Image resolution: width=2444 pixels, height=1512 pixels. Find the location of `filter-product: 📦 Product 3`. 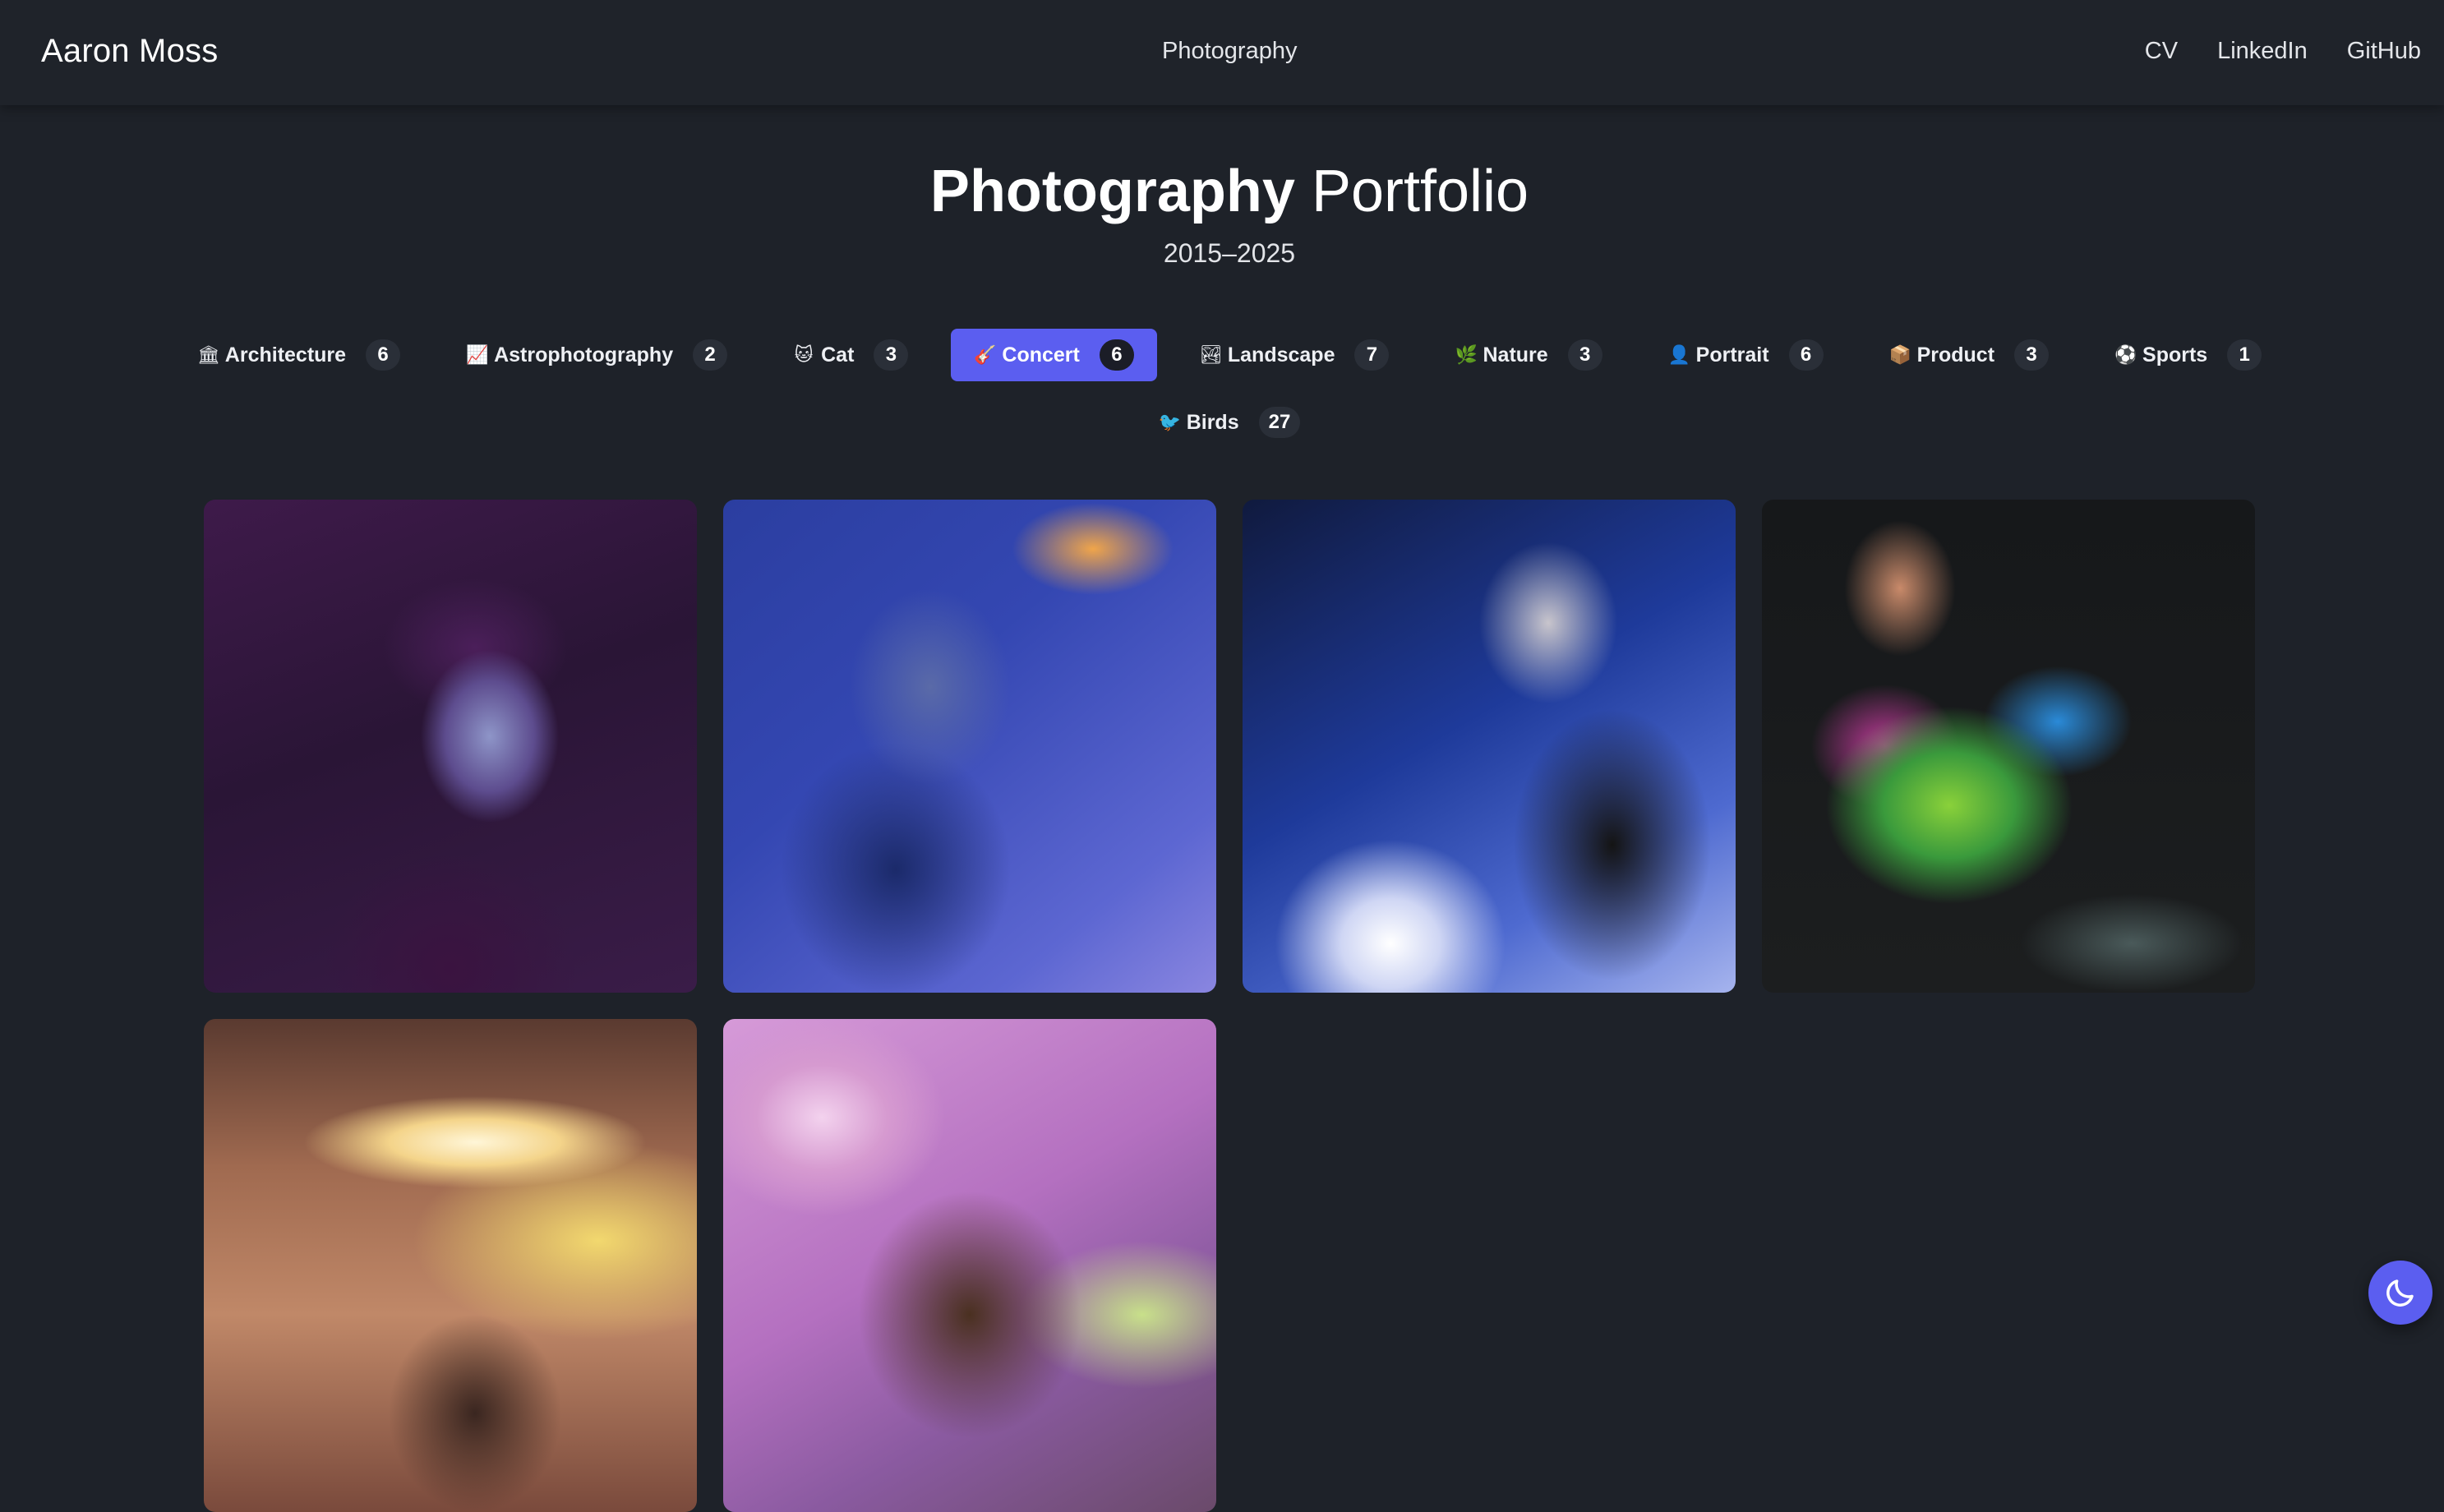

filter-product: 📦 Product 3 is located at coordinates (1969, 355).